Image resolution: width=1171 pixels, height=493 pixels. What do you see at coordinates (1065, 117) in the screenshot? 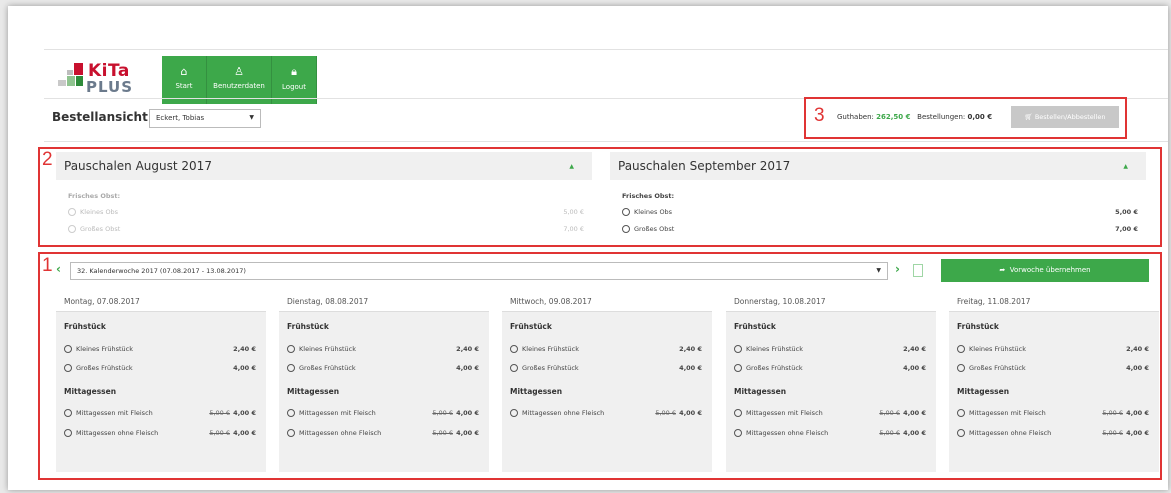
I see `order-button: 🛒︎ Bestellen/Abbestellen` at bounding box center [1065, 117].